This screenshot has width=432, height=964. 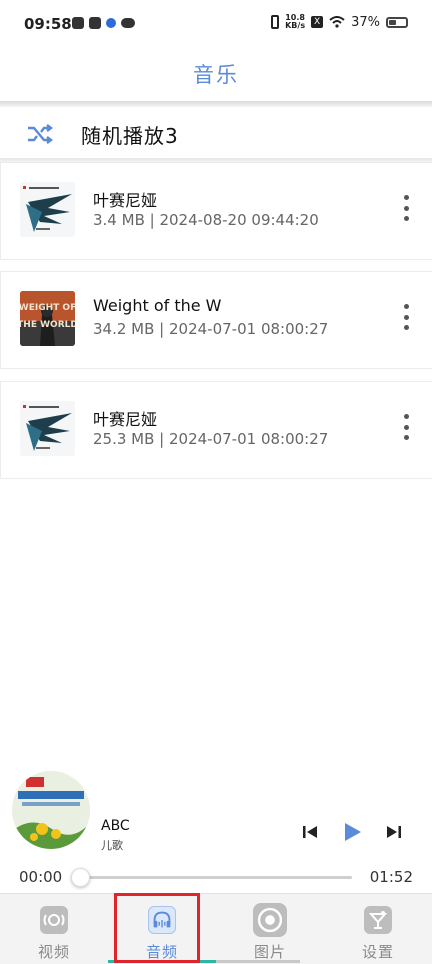 I want to click on net-speed-unit: KB/s, so click(x=295, y=25).